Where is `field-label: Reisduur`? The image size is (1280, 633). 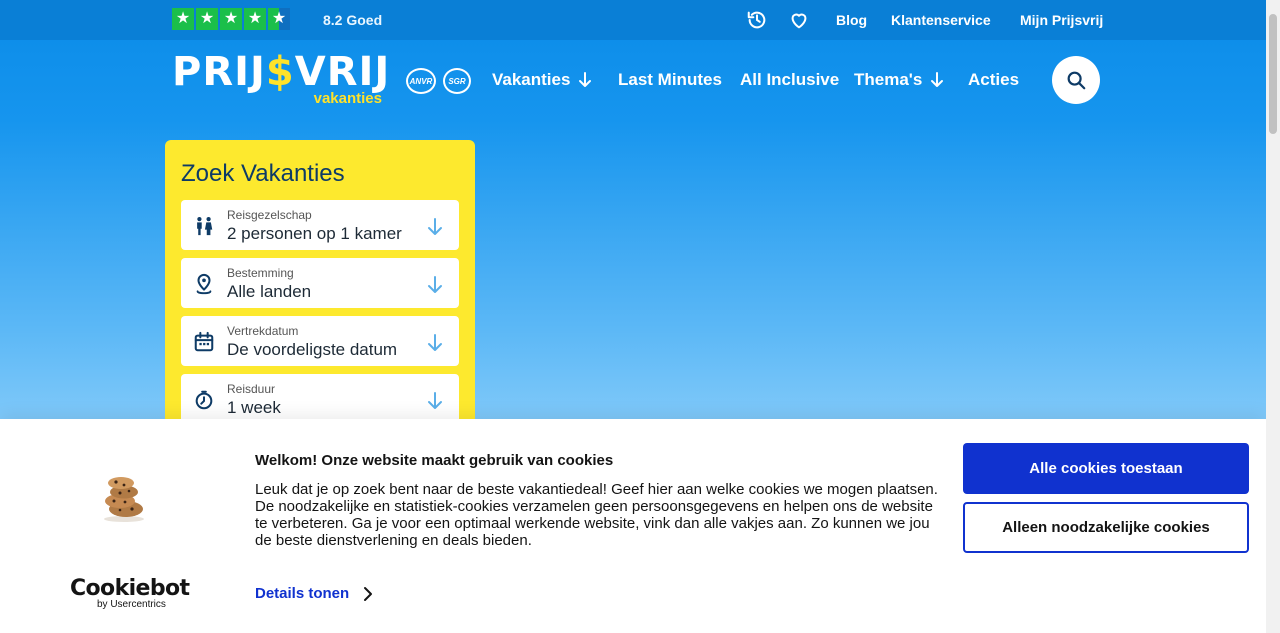
field-label: Reisduur is located at coordinates (251, 389).